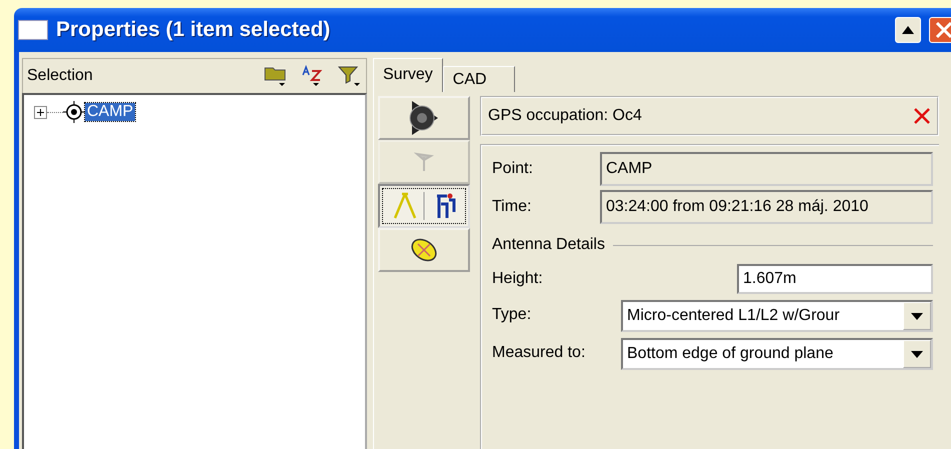 The width and height of the screenshot is (951, 449). I want to click on flag-icon, so click(424, 162).